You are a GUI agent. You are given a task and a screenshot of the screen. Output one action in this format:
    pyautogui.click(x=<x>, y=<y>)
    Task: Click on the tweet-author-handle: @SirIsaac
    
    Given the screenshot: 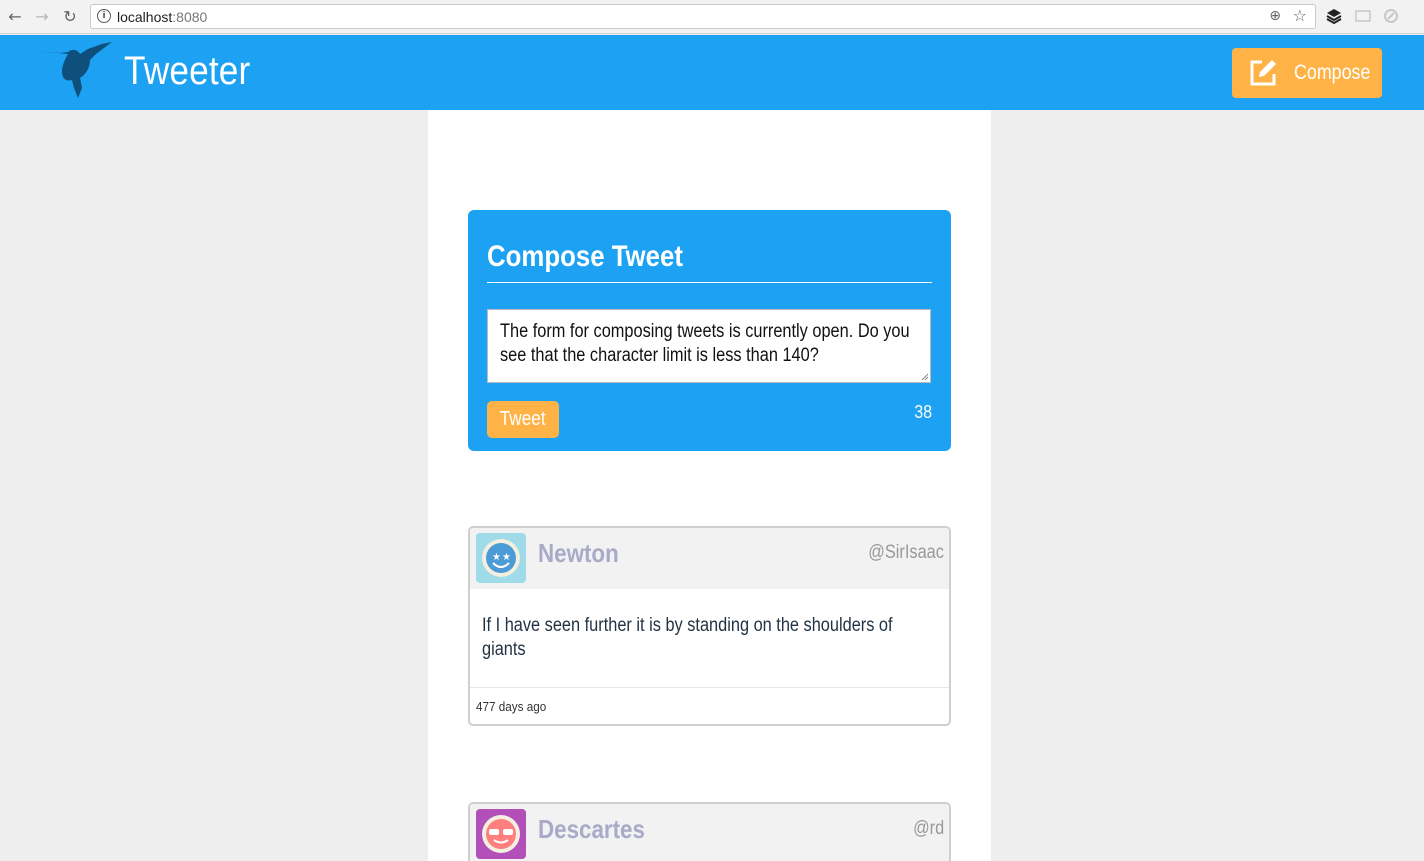 What is the action you would take?
    pyautogui.click(x=906, y=552)
    